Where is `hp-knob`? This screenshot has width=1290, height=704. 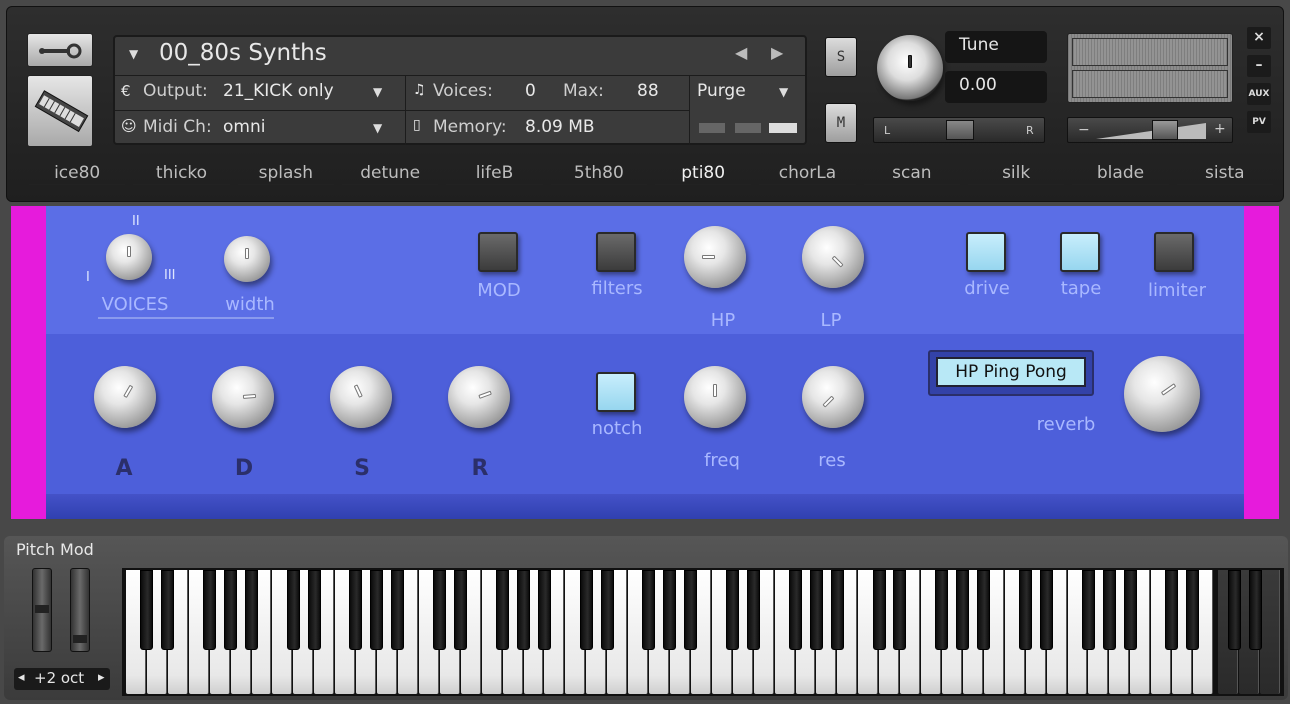 hp-knob is located at coordinates (715, 257).